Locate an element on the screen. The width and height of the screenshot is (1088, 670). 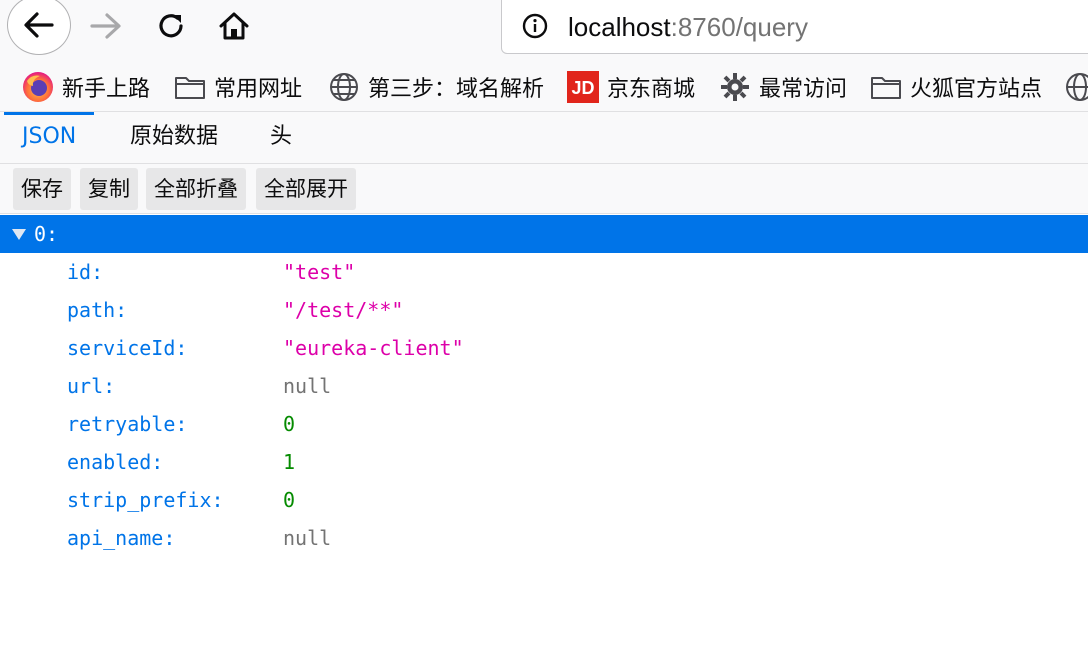
bookmarks-bar: 新手上路 常用网址 第三步：域名解析 JD 京东商城 最常访问 火狐官方站点 is located at coordinates (544, 87).